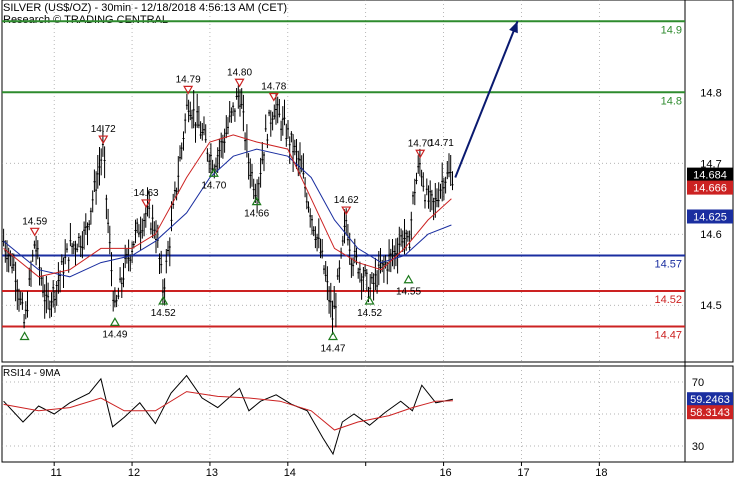 The image size is (735, 480). I want to click on swing-high-label: 14.80, so click(239, 72).